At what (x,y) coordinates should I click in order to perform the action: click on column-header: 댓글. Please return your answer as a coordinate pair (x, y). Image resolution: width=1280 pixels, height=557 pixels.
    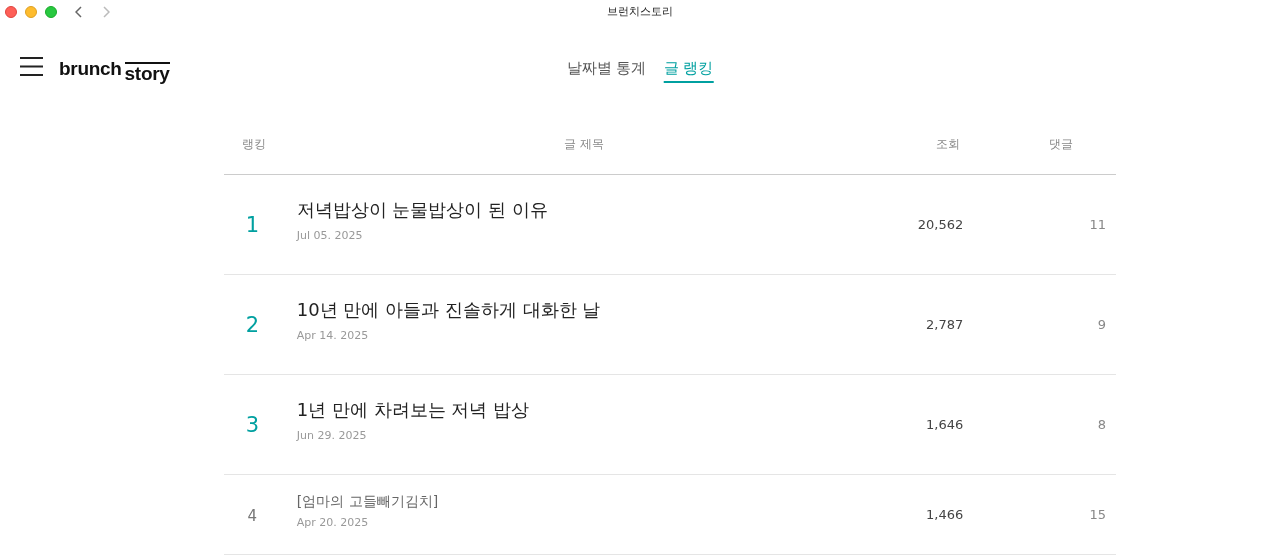
    Looking at the image, I should click on (1060, 144).